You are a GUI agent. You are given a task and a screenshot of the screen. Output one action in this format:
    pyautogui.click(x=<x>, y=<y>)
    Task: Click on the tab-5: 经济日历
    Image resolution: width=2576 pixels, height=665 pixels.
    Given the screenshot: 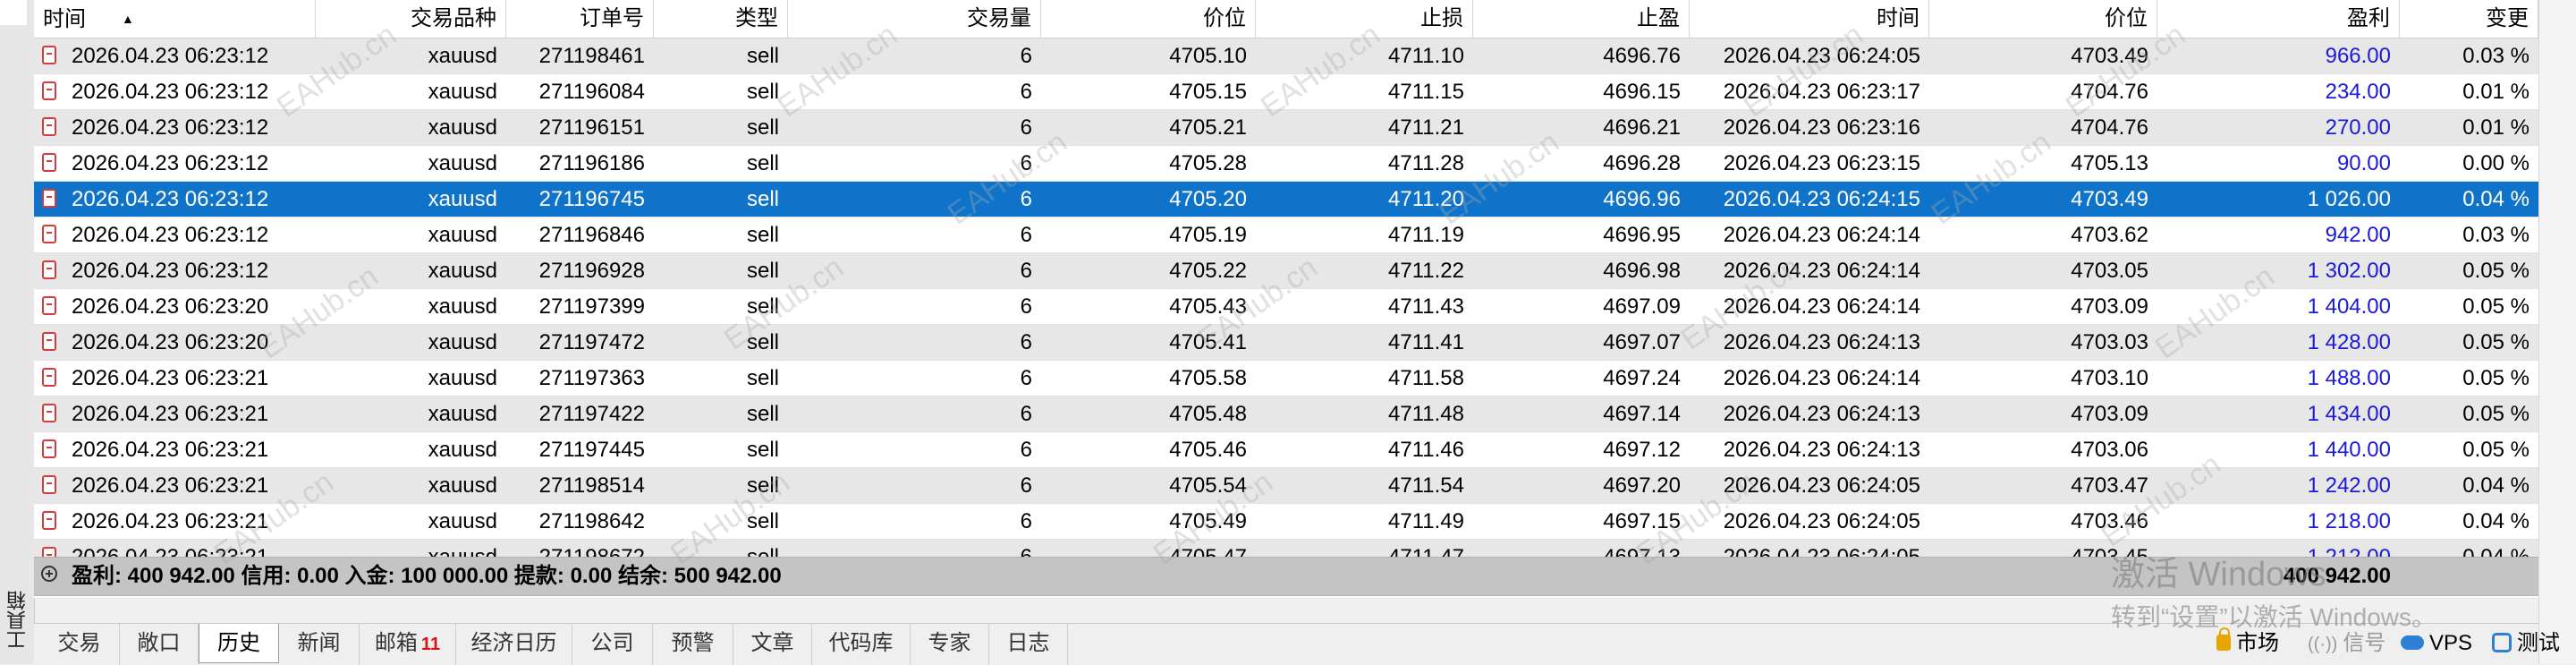 What is the action you would take?
    pyautogui.click(x=514, y=644)
    